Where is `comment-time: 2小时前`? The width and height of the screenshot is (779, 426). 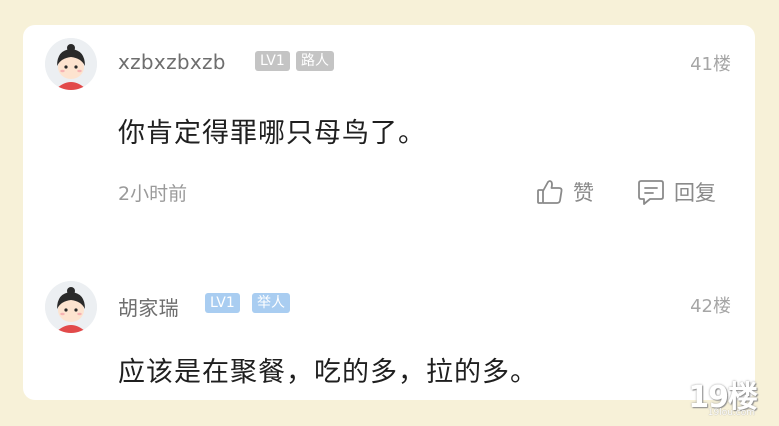 comment-time: 2小时前 is located at coordinates (153, 194).